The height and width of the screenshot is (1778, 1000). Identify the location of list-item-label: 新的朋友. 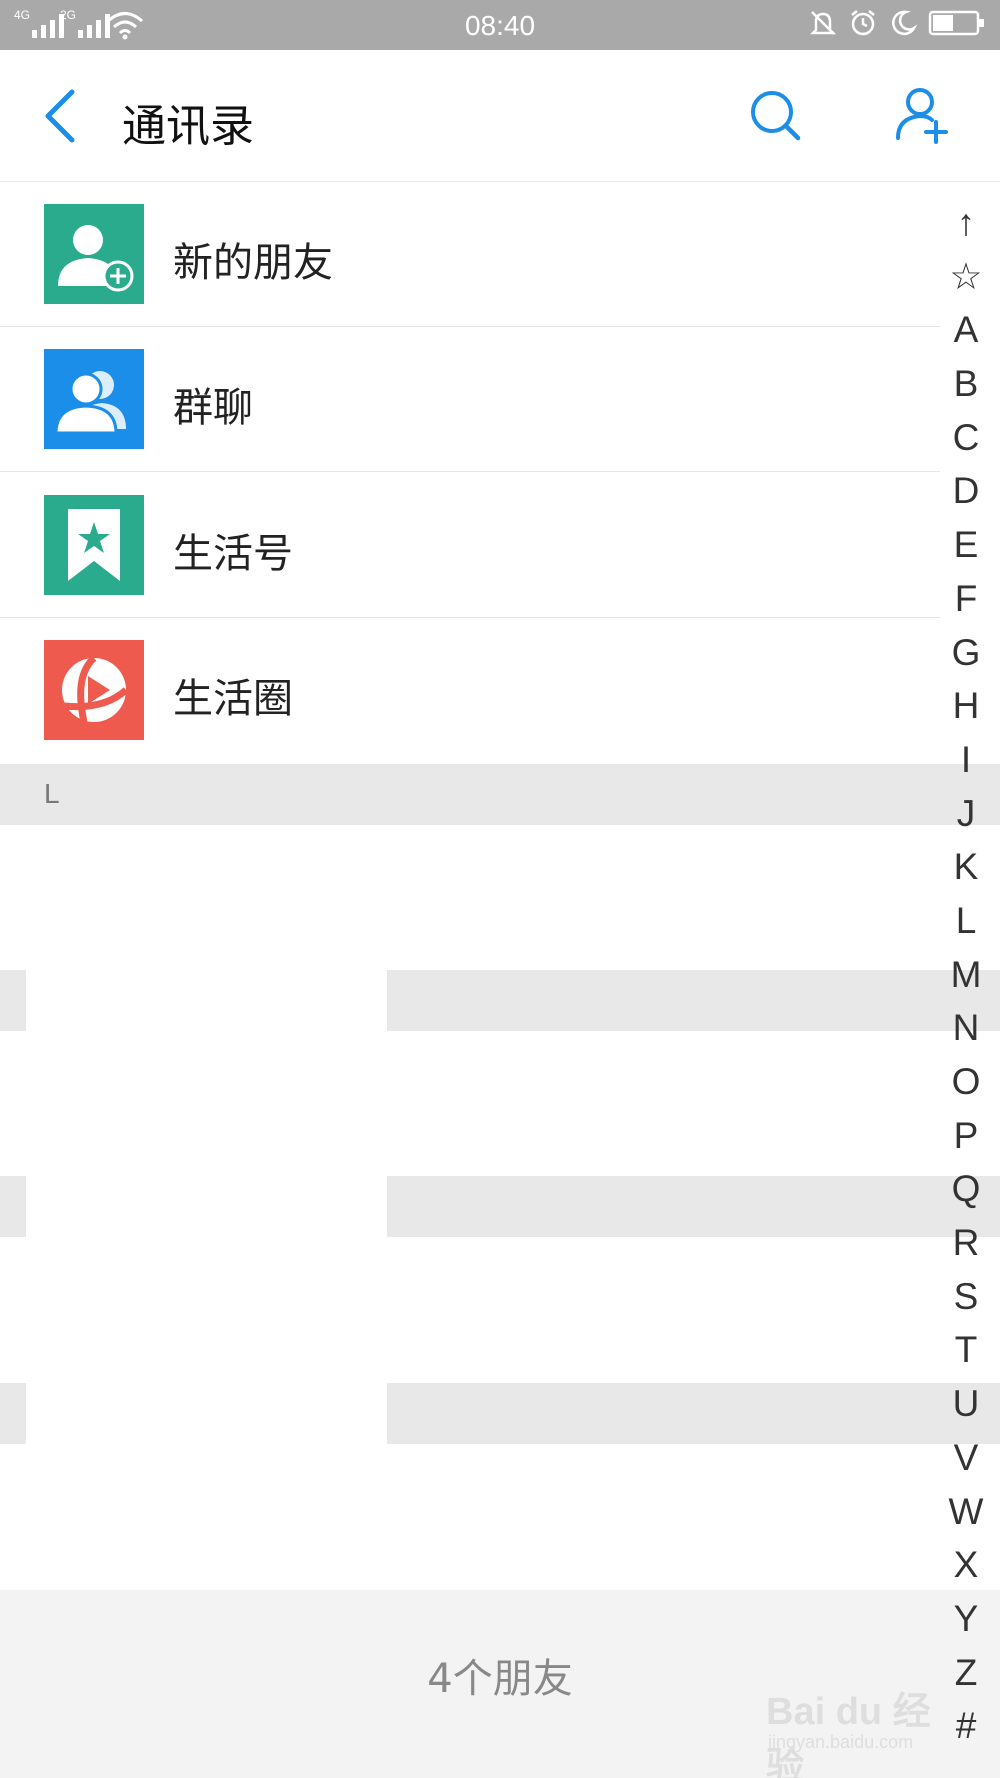
(253, 263).